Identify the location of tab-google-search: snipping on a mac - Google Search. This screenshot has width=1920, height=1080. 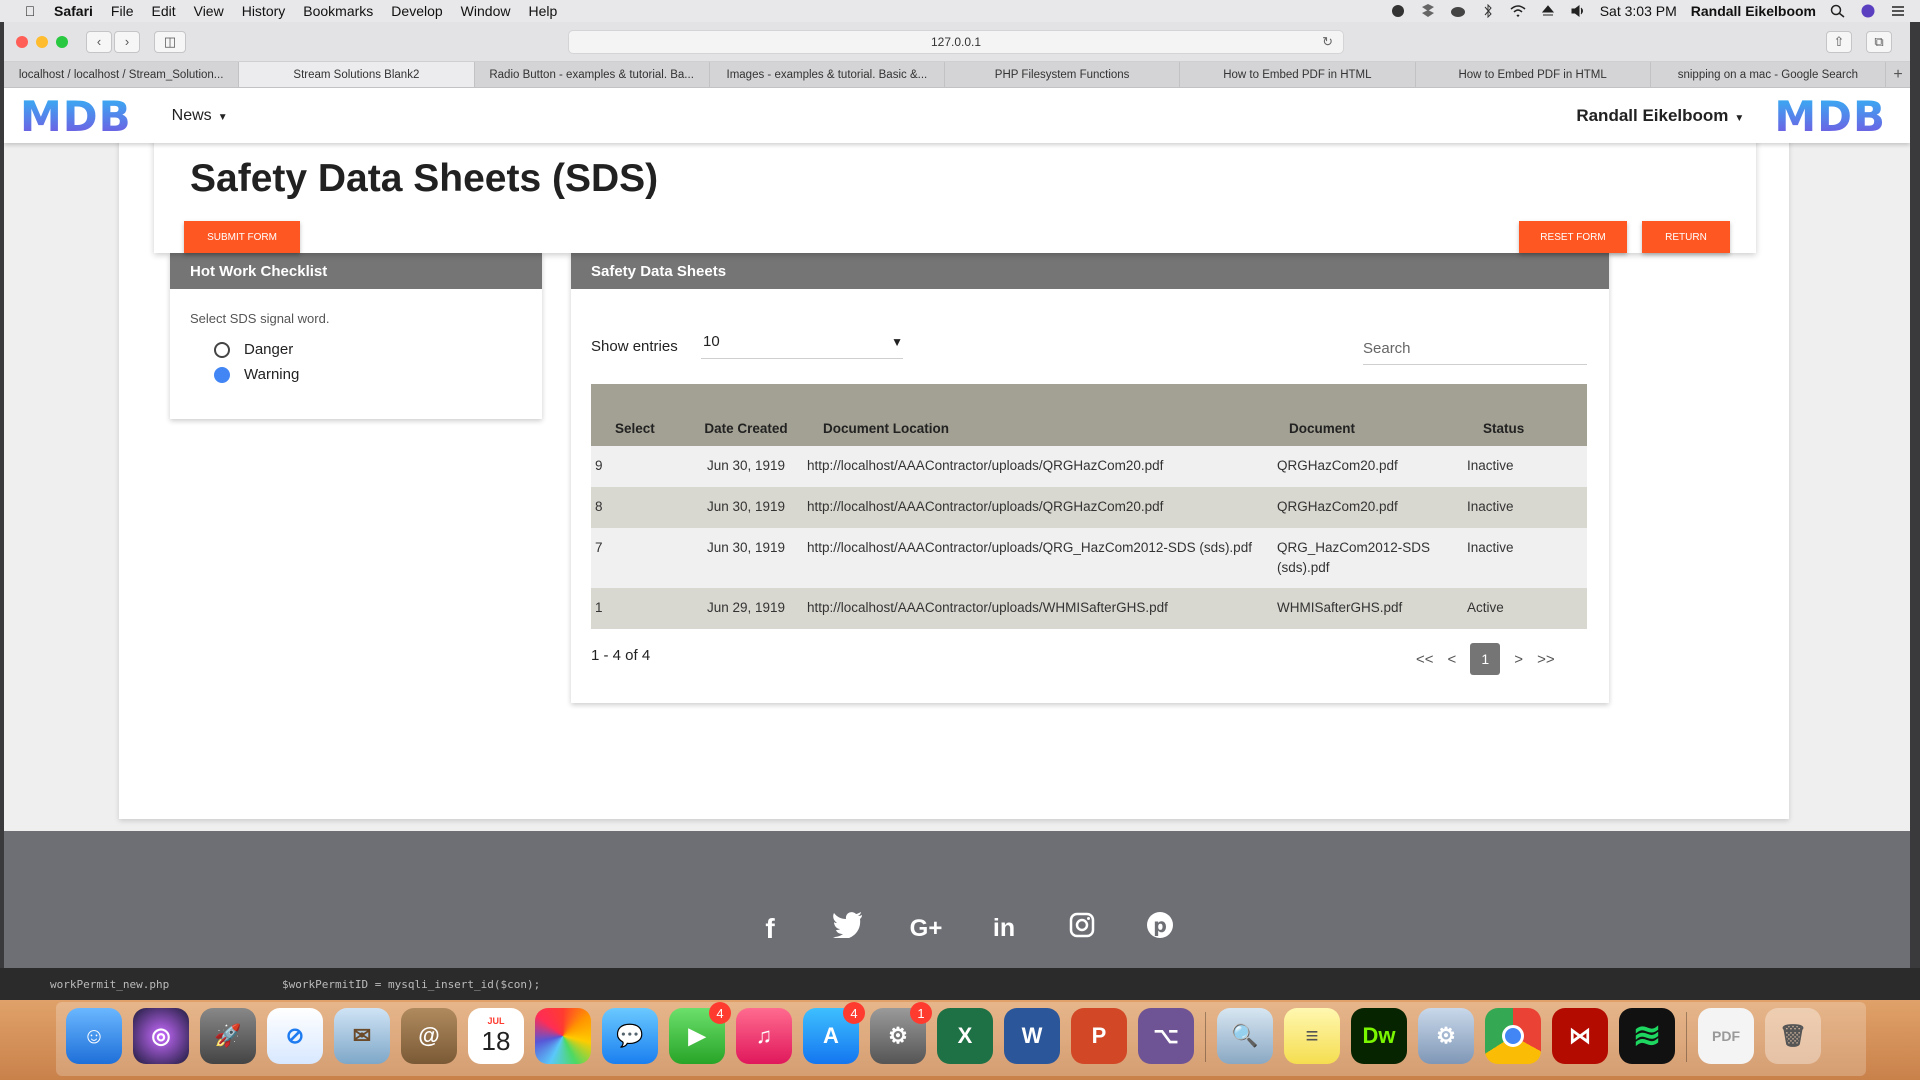
(1768, 74).